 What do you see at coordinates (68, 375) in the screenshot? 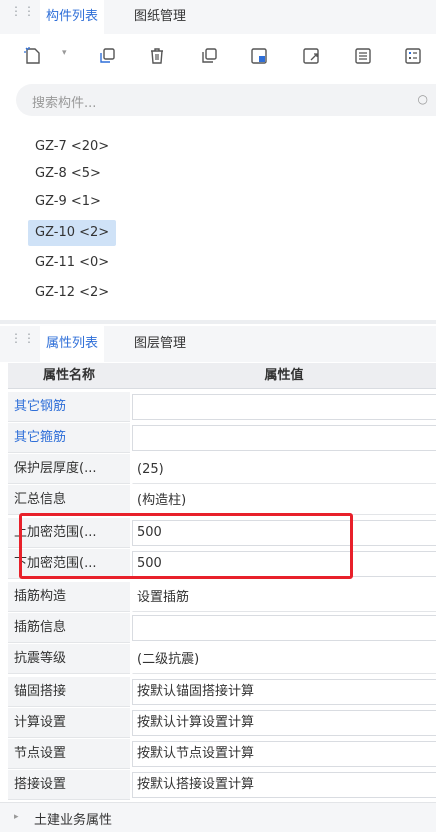
I see `column-header-name: 属性名称` at bounding box center [68, 375].